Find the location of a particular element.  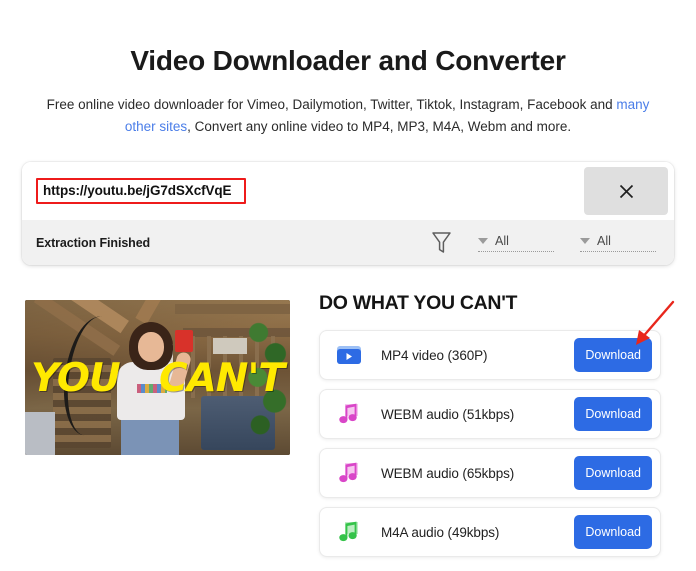

person-jeans is located at coordinates (150, 436).